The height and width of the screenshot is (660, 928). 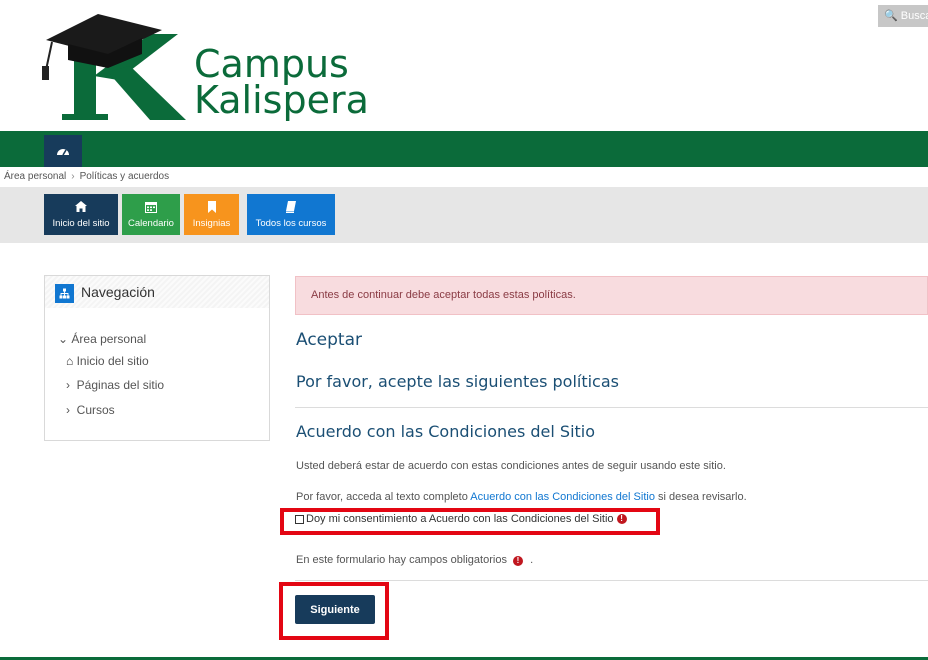 I want to click on required-icon: !, so click(x=518, y=561).